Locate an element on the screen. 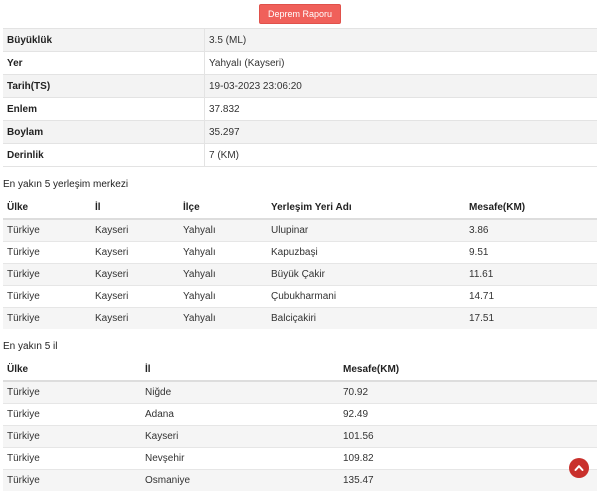  cell-distance: 9.51 is located at coordinates (531, 253).